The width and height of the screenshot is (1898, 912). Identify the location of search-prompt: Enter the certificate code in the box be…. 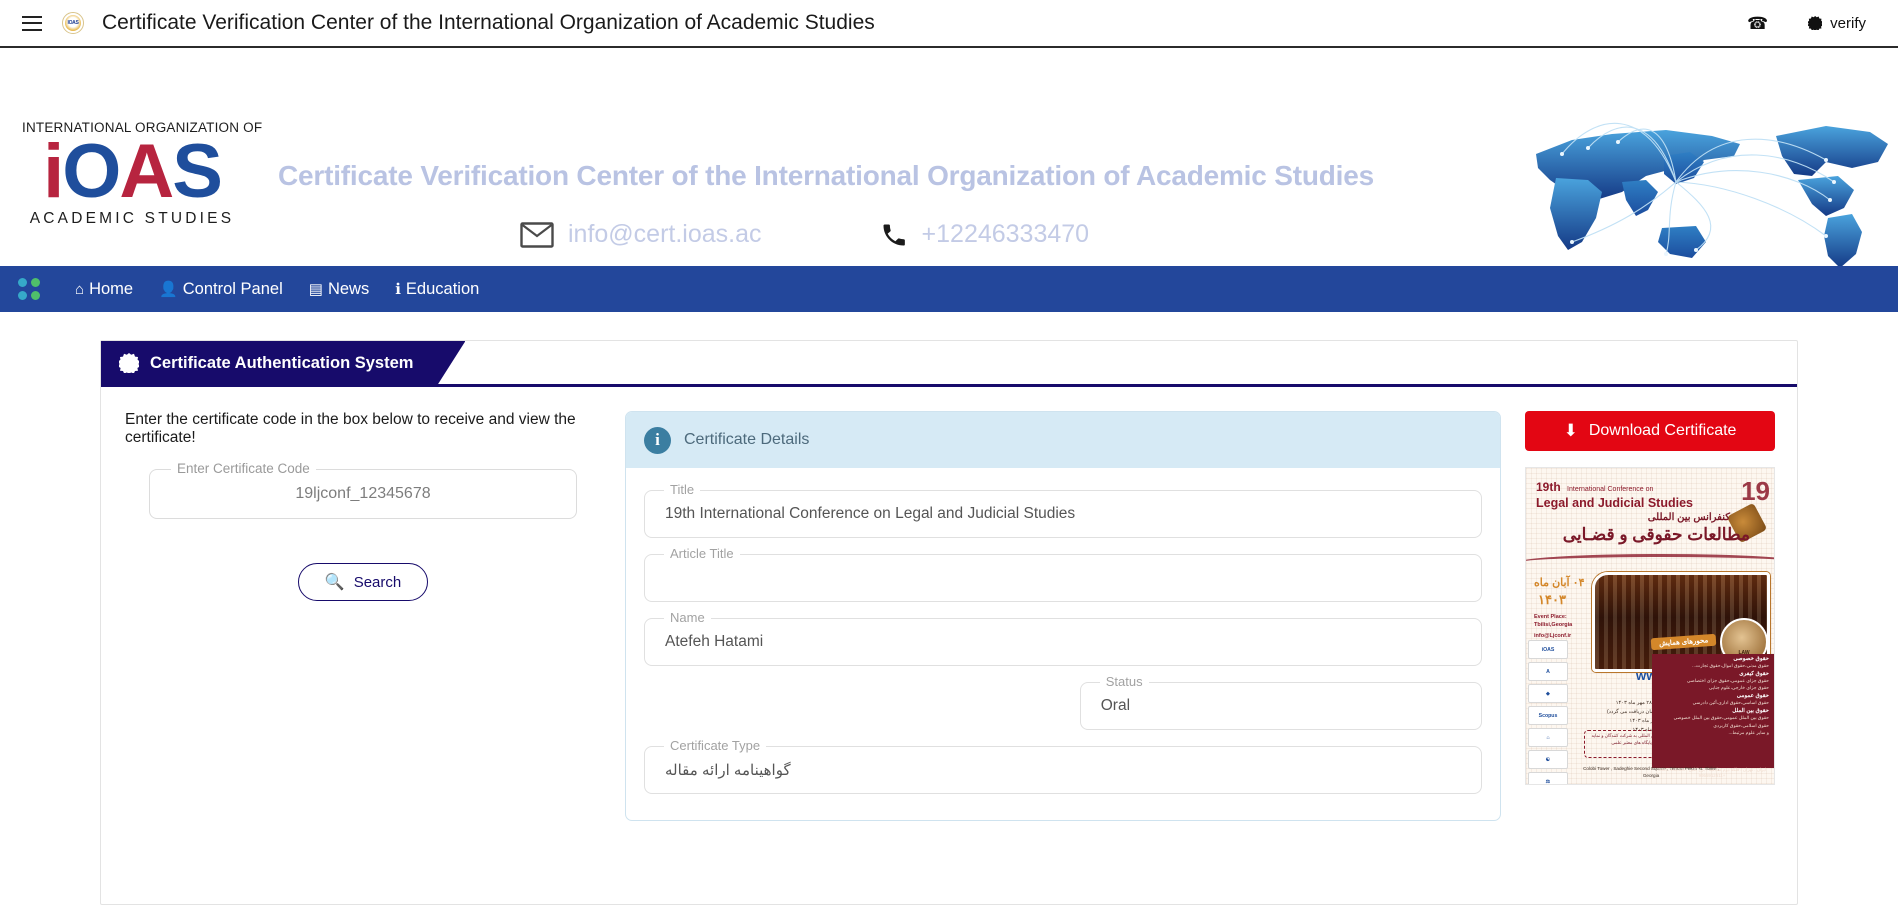
(350, 428).